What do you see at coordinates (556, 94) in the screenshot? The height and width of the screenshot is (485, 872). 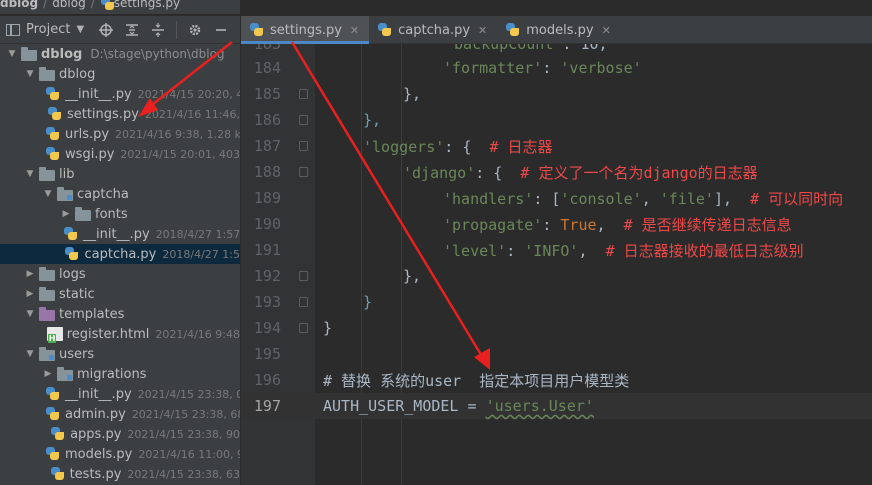 I see `code-line-185: 185 },` at bounding box center [556, 94].